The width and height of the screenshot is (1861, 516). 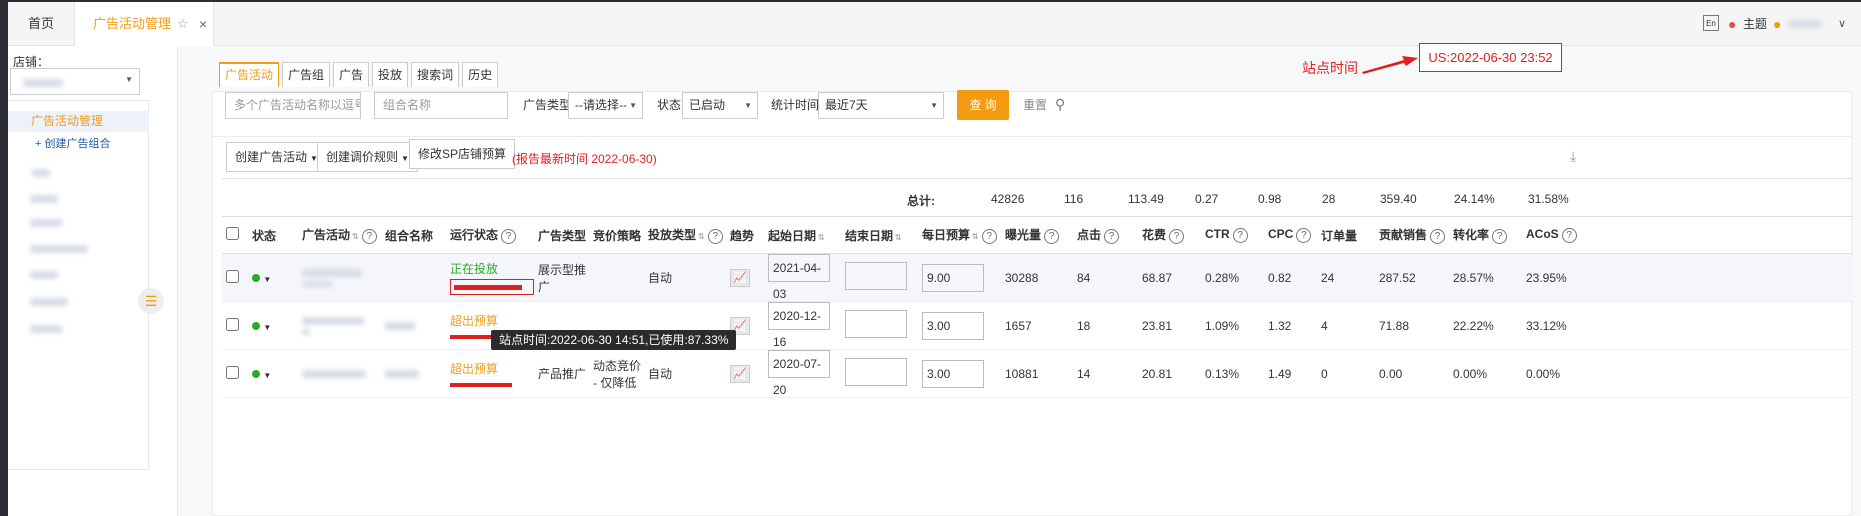 What do you see at coordinates (792, 235) in the screenshot?
I see `col-start-date-label: 起始日期` at bounding box center [792, 235].